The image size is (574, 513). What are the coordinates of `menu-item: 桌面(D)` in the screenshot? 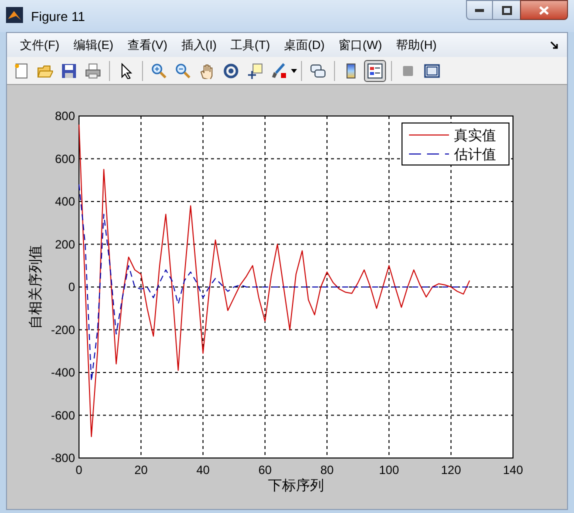 It's located at (304, 45).